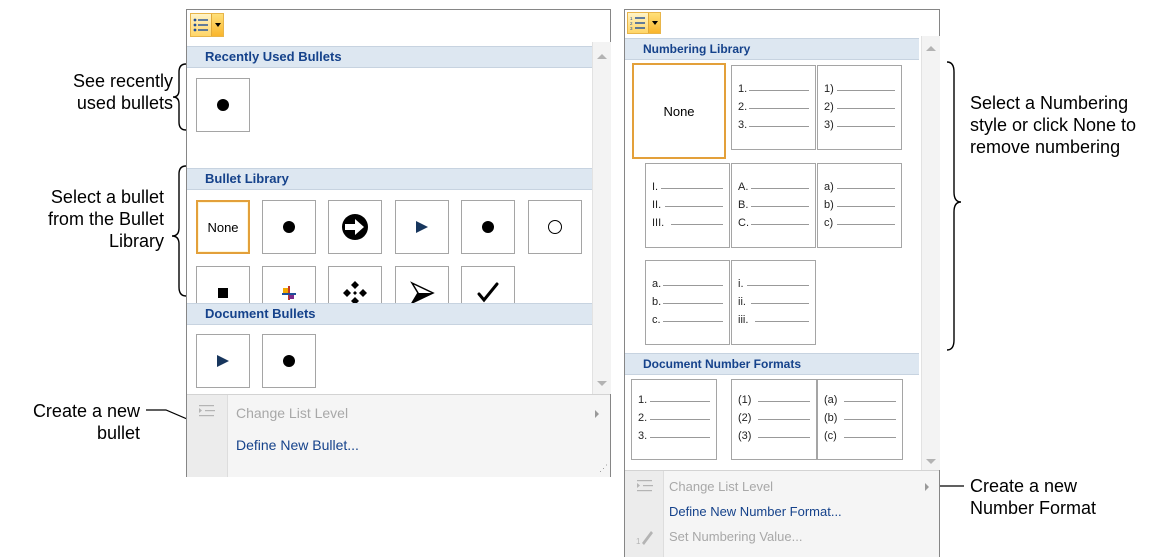 Image resolution: width=1172 pixels, height=558 pixels. I want to click on numbering-list-icon: 1 2 3, so click(638, 23).